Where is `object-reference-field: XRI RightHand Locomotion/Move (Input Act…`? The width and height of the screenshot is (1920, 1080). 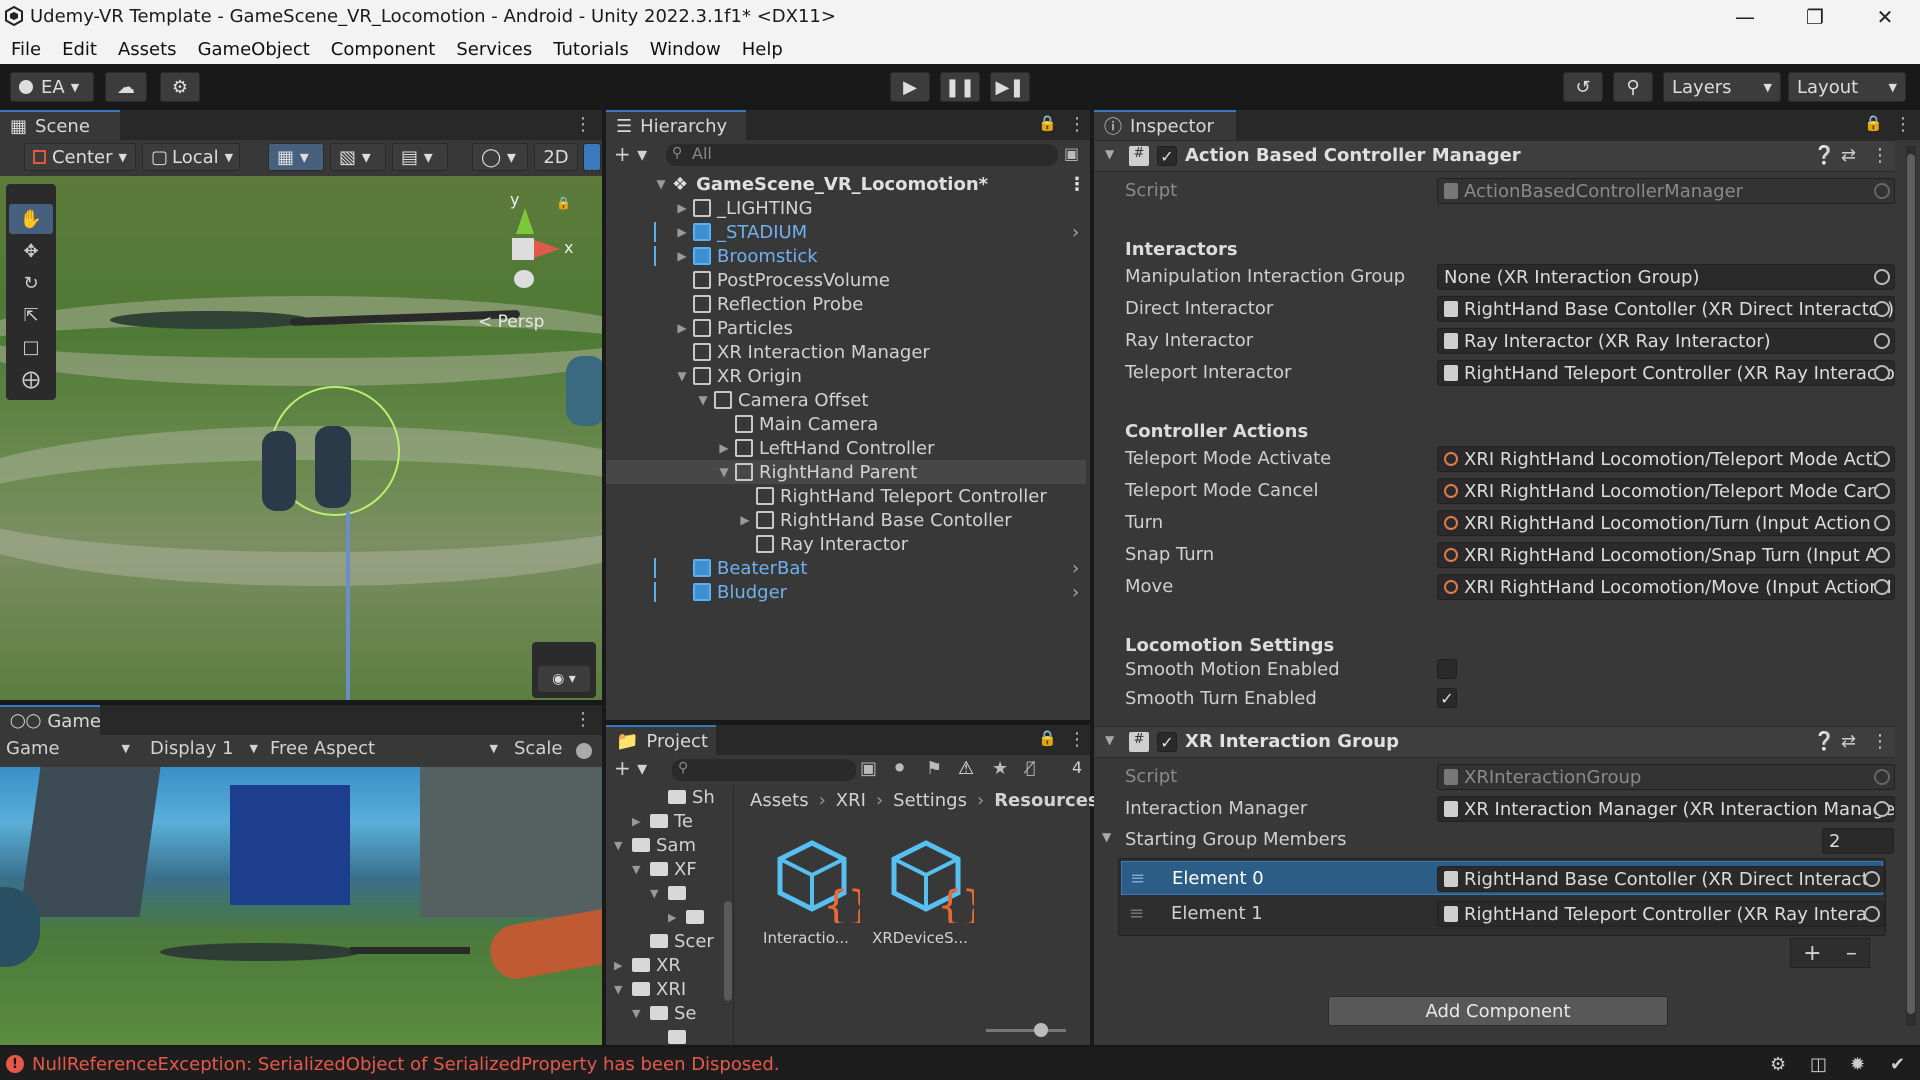
object-reference-field: XRI RightHand Locomotion/Move (Input Act… is located at coordinates (1666, 587).